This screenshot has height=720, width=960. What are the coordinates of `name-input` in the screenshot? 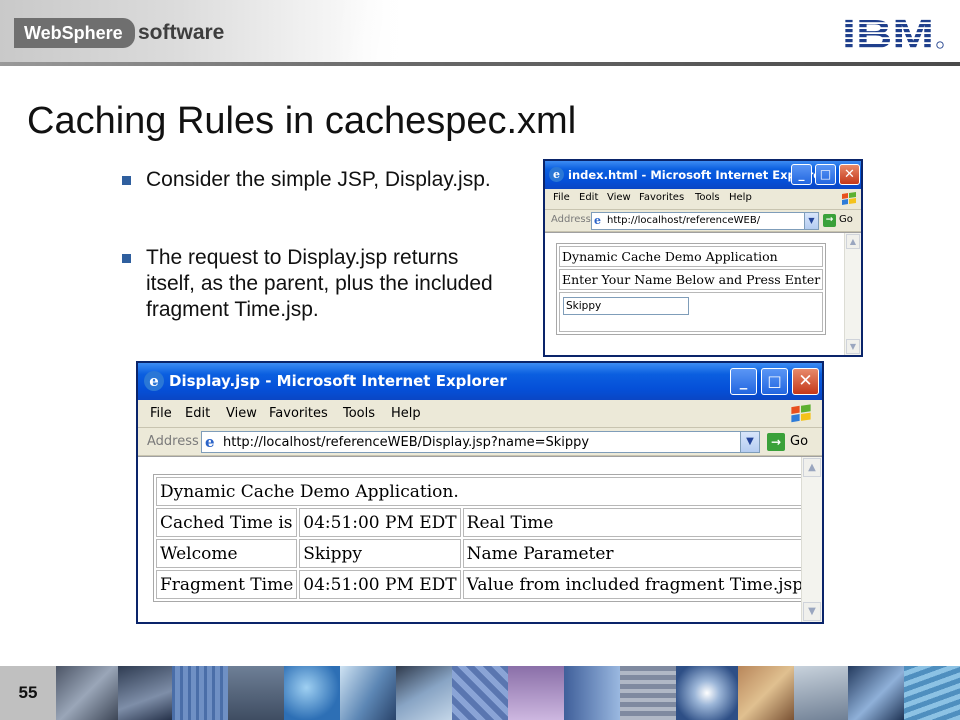 It's located at (626, 306).